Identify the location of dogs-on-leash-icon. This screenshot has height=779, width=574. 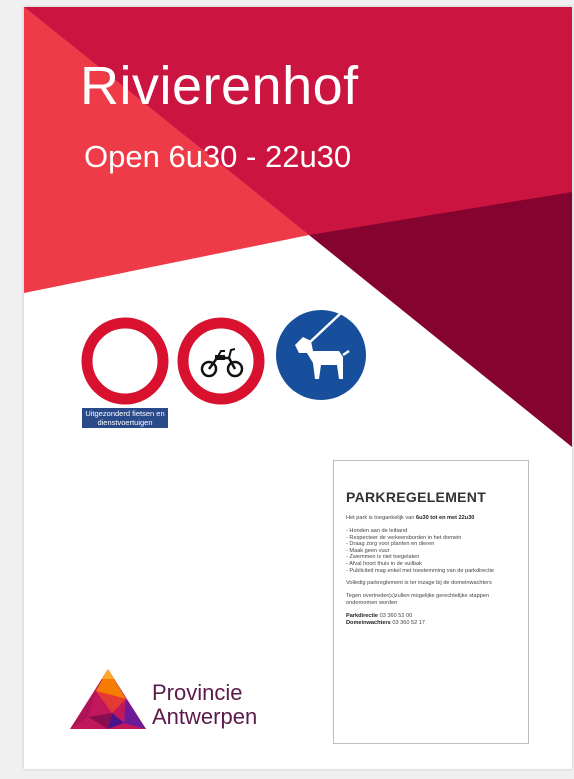
(321, 355).